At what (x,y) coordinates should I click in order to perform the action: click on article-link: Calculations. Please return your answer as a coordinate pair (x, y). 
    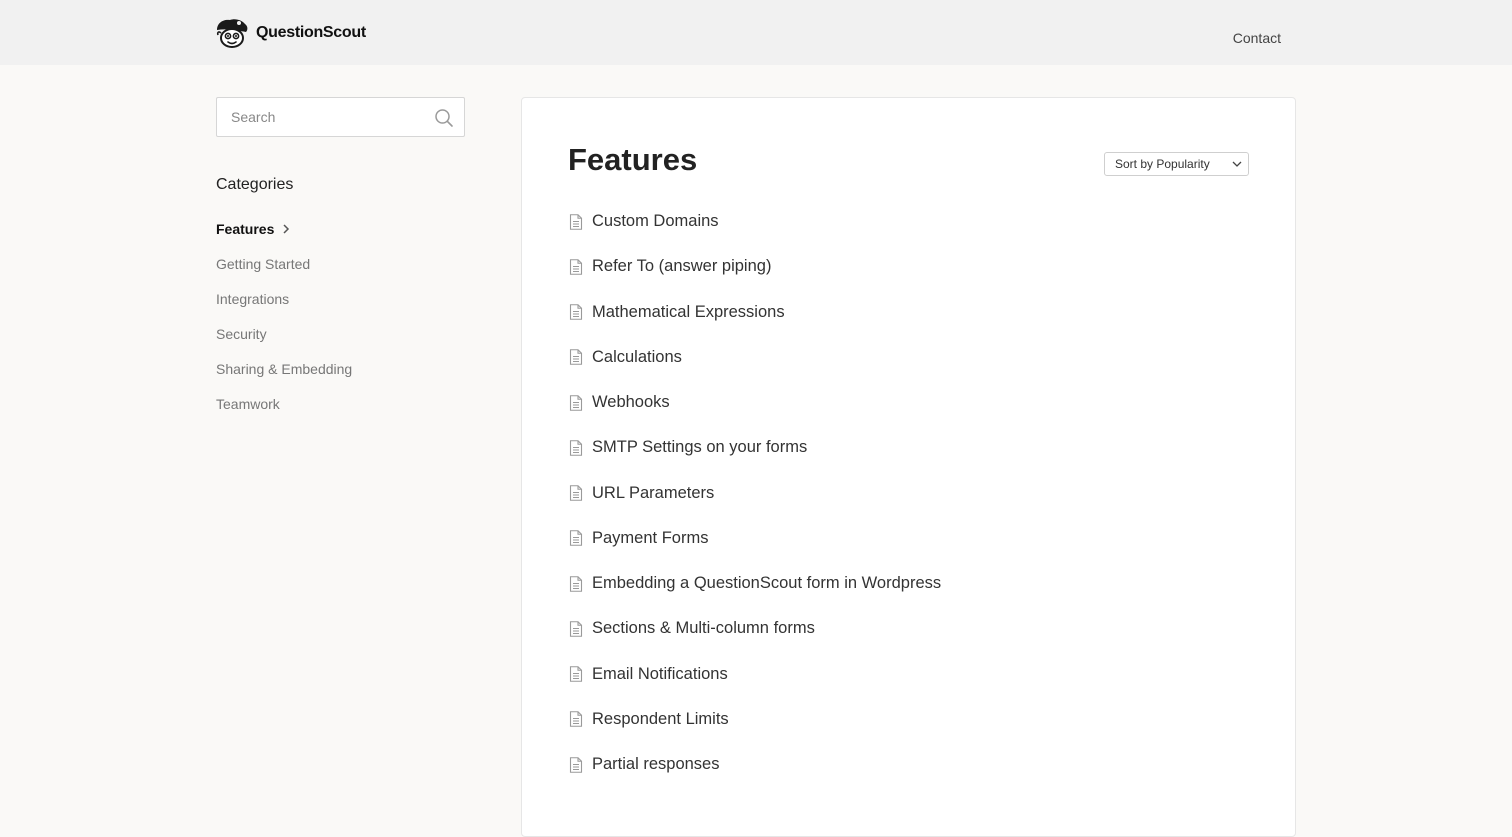
    Looking at the image, I should click on (637, 357).